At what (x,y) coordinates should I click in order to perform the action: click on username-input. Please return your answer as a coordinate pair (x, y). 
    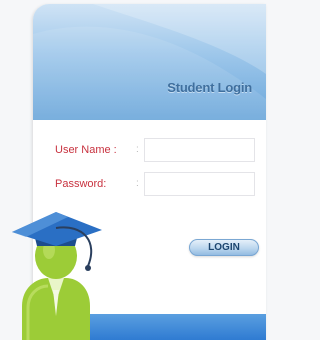
    Looking at the image, I should click on (199, 150).